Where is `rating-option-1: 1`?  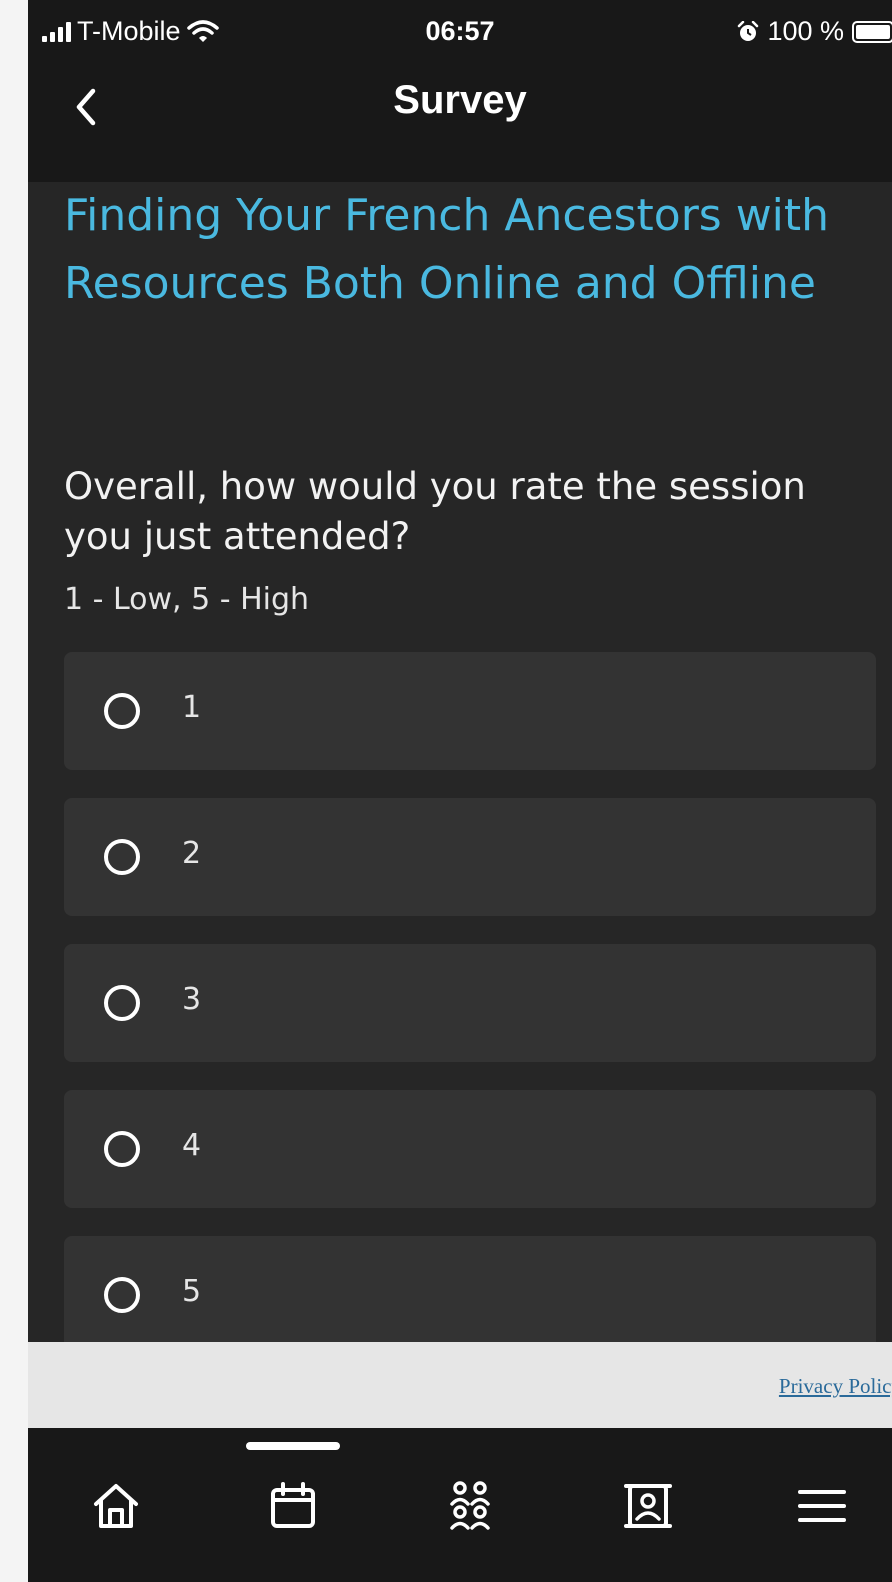
rating-option-1: 1 is located at coordinates (470, 711).